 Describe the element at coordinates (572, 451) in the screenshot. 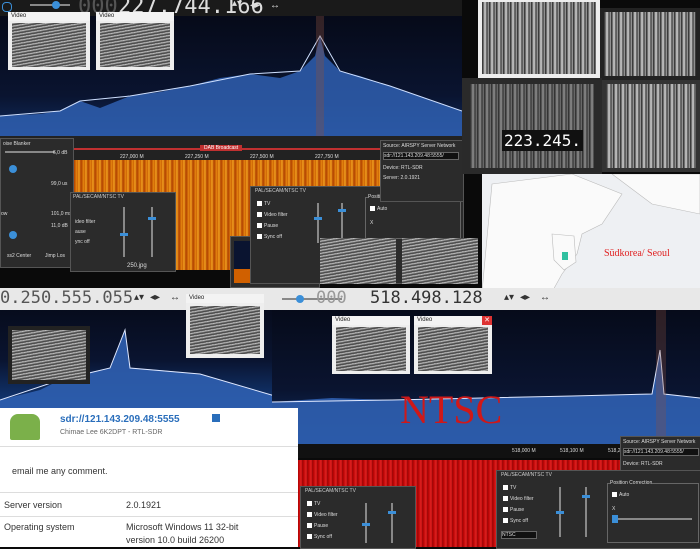

I see `axis-tick: 518,100 M` at that location.